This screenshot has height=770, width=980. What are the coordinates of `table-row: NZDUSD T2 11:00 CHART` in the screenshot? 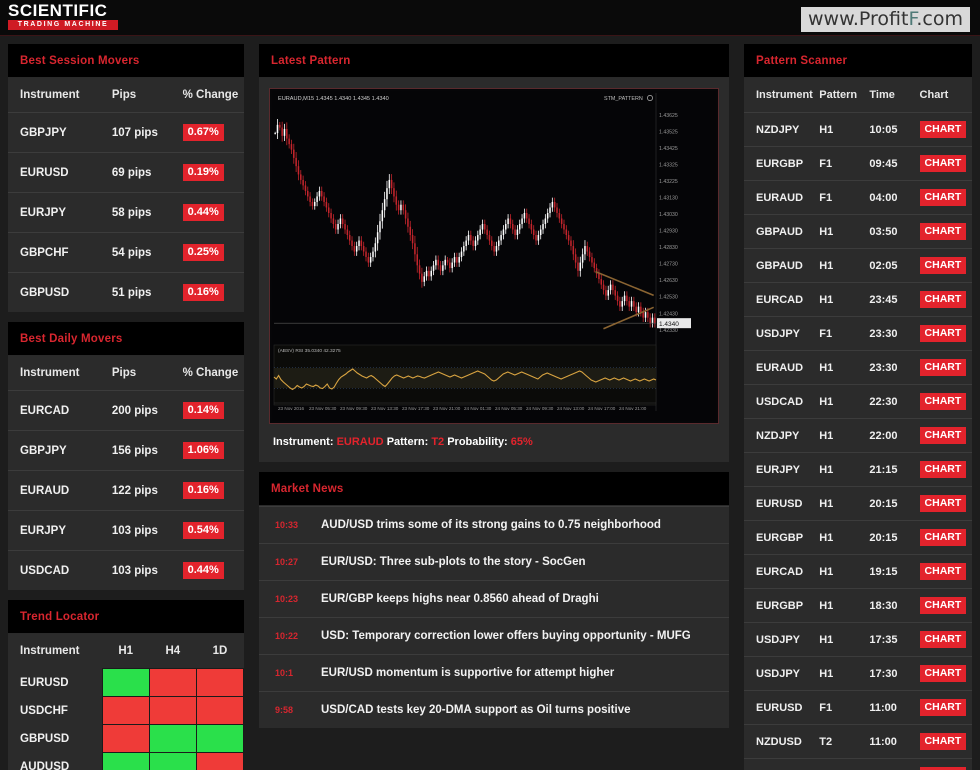 It's located at (858, 741).